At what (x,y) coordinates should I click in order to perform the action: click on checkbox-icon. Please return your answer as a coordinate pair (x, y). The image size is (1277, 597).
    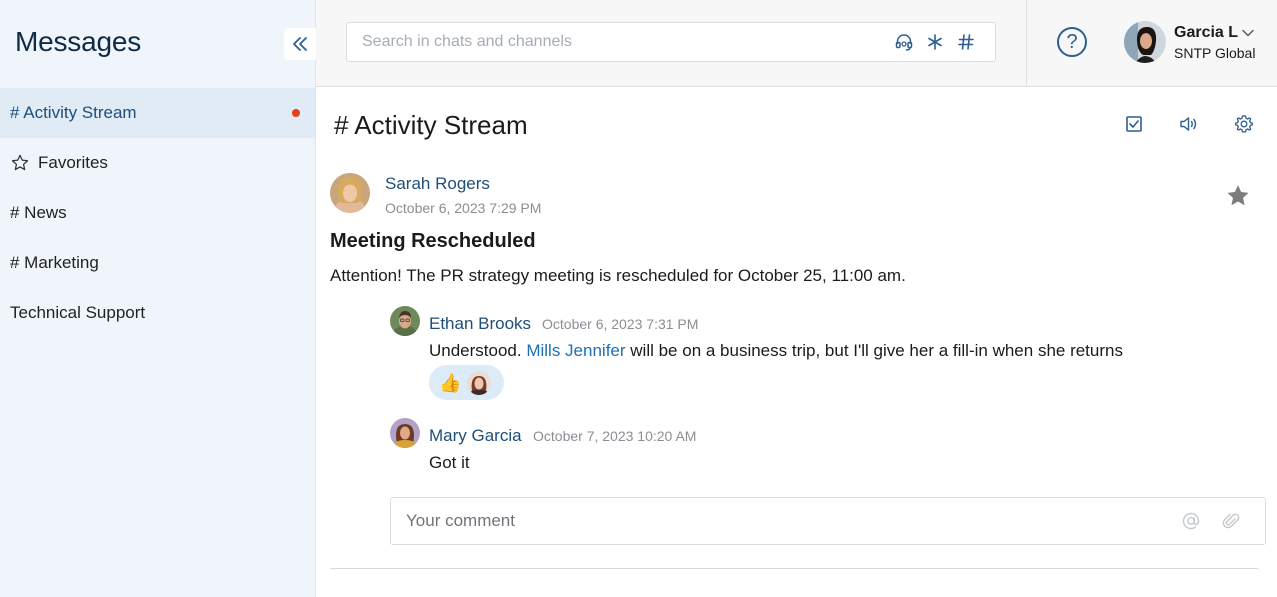
    Looking at the image, I should click on (1134, 124).